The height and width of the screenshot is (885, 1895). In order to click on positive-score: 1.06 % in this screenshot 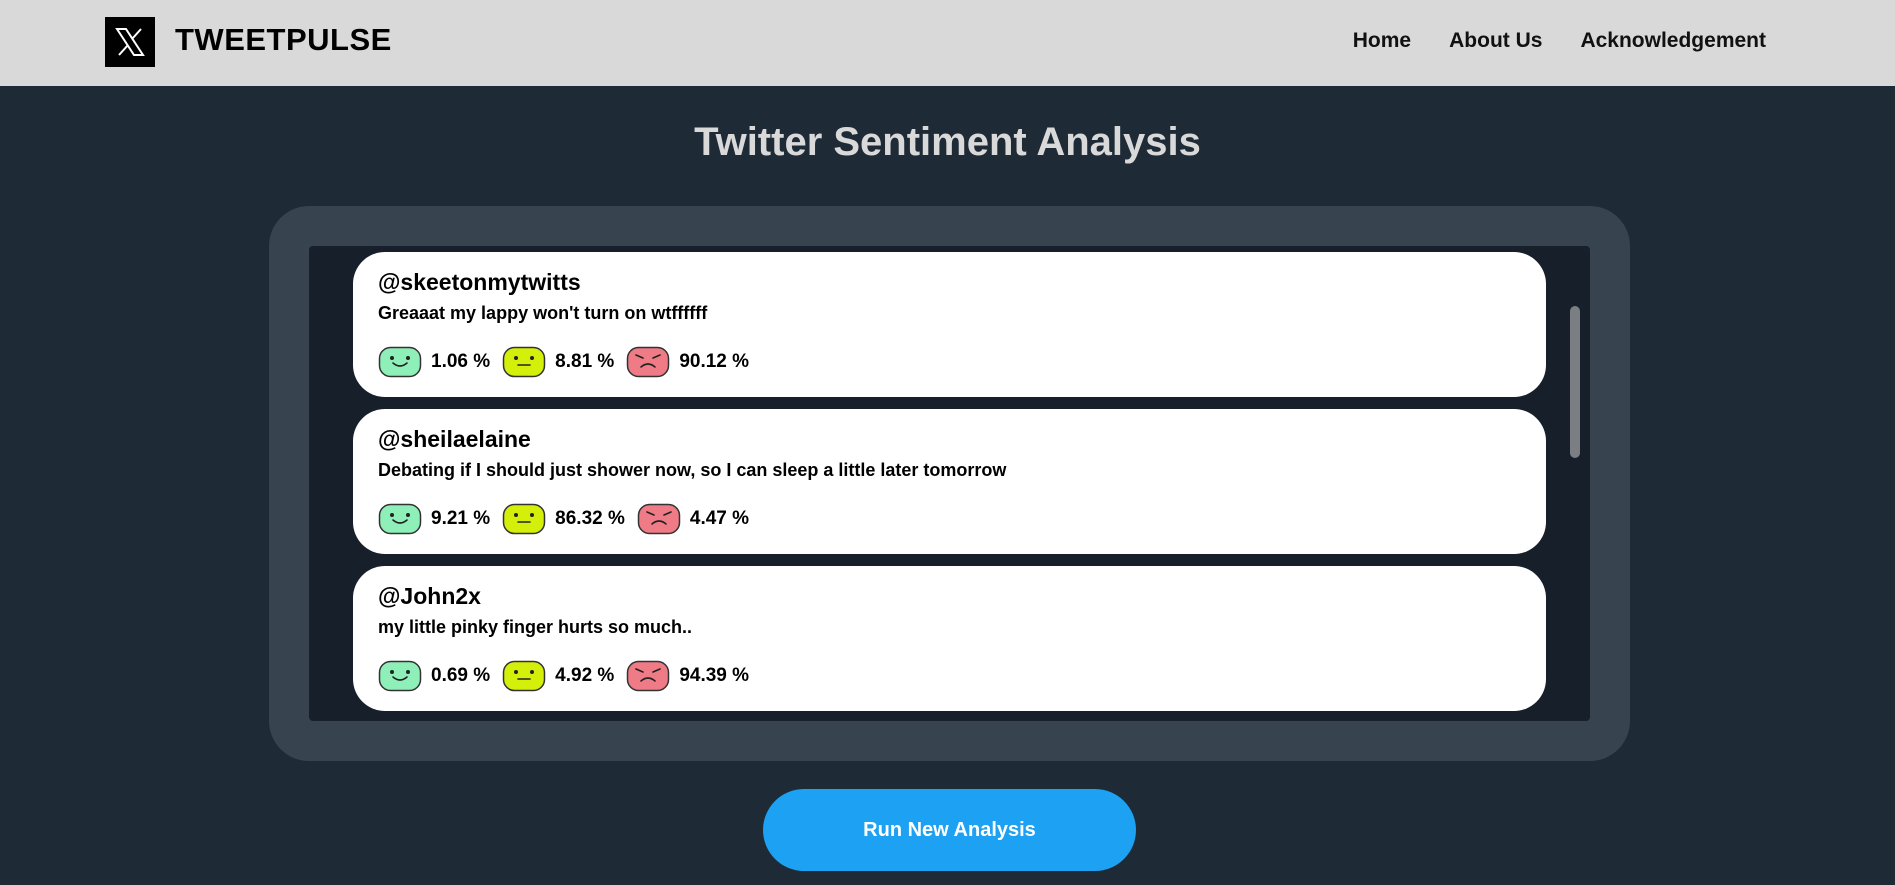, I will do `click(434, 362)`.